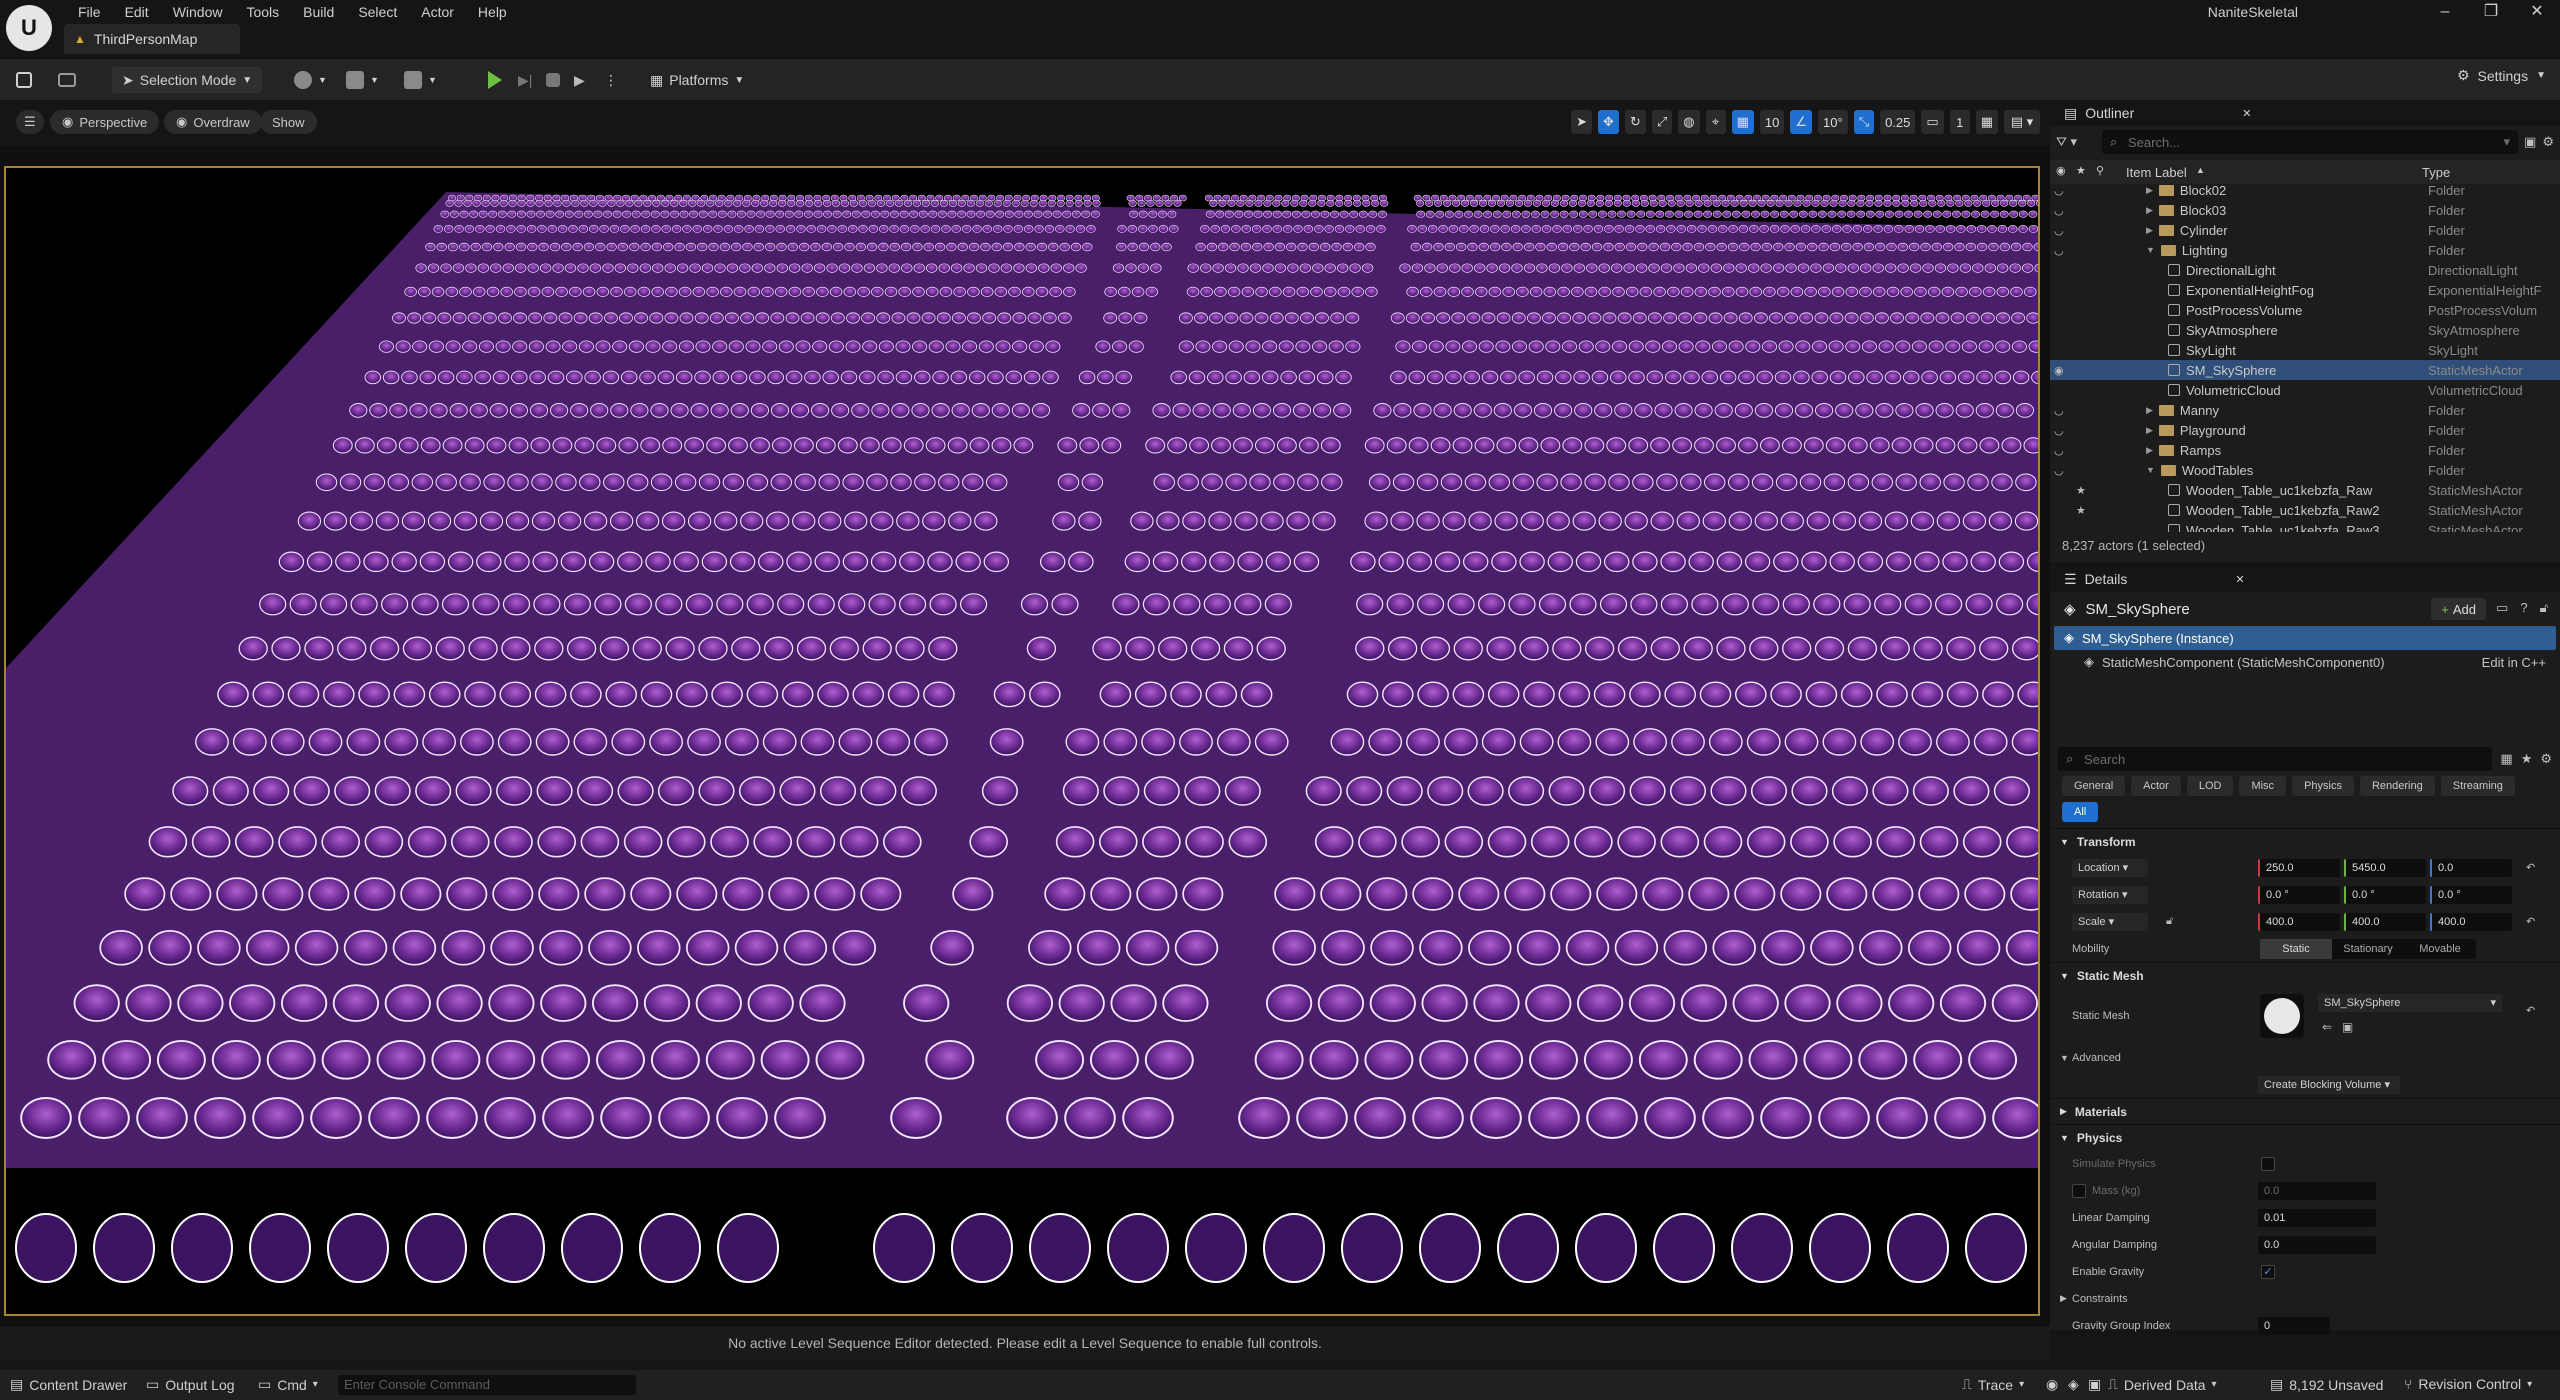  What do you see at coordinates (2305, 1111) in the screenshot?
I see `materials-section: ▶ Materials` at bounding box center [2305, 1111].